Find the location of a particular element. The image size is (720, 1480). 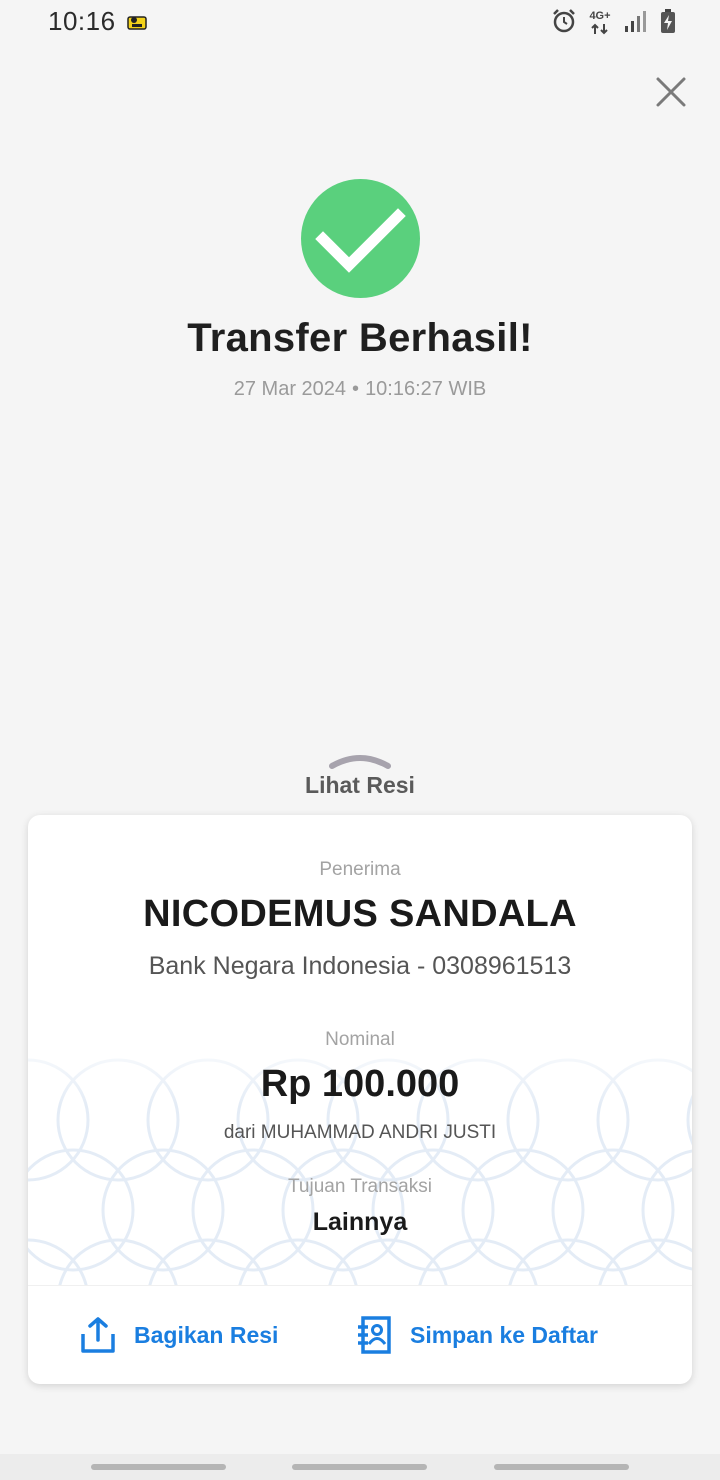

alarm-icon is located at coordinates (564, 21).